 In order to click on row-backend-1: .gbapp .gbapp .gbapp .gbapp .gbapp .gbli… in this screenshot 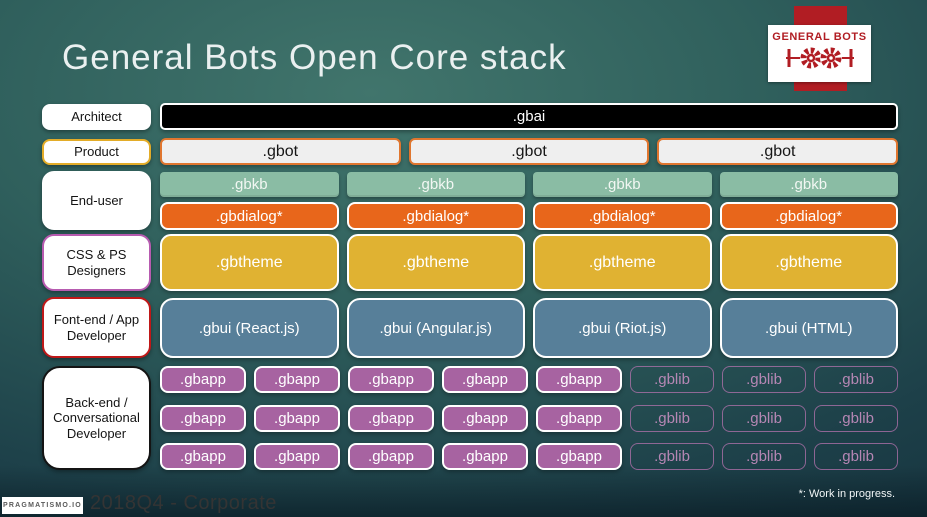, I will do `click(529, 379)`.